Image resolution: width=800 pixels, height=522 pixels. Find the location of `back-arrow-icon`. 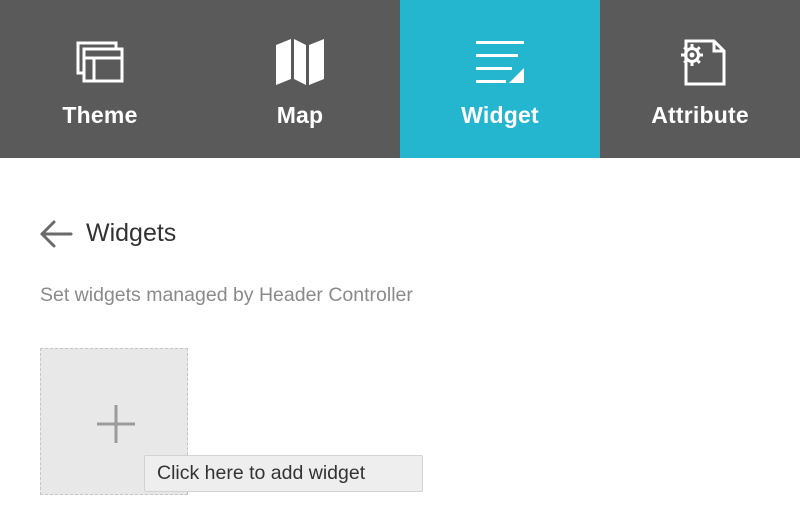

back-arrow-icon is located at coordinates (56, 234).